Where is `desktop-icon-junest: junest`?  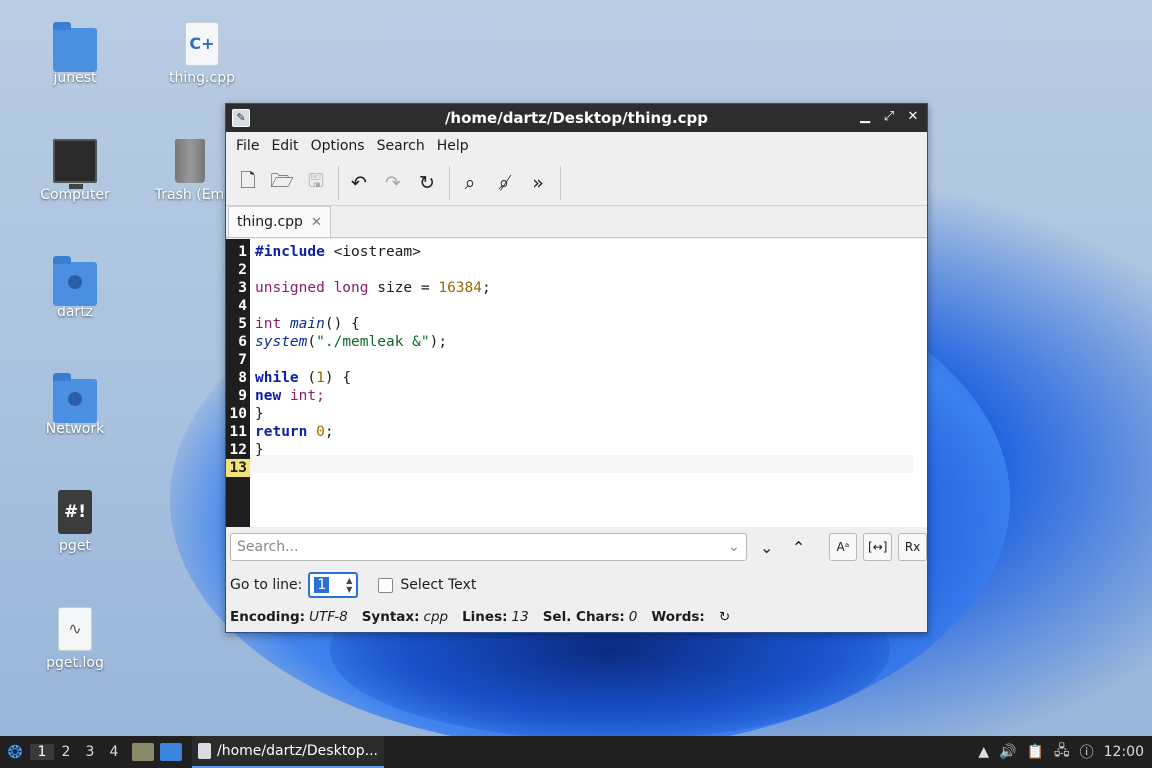 desktop-icon-junest: junest is located at coordinates (75, 54).